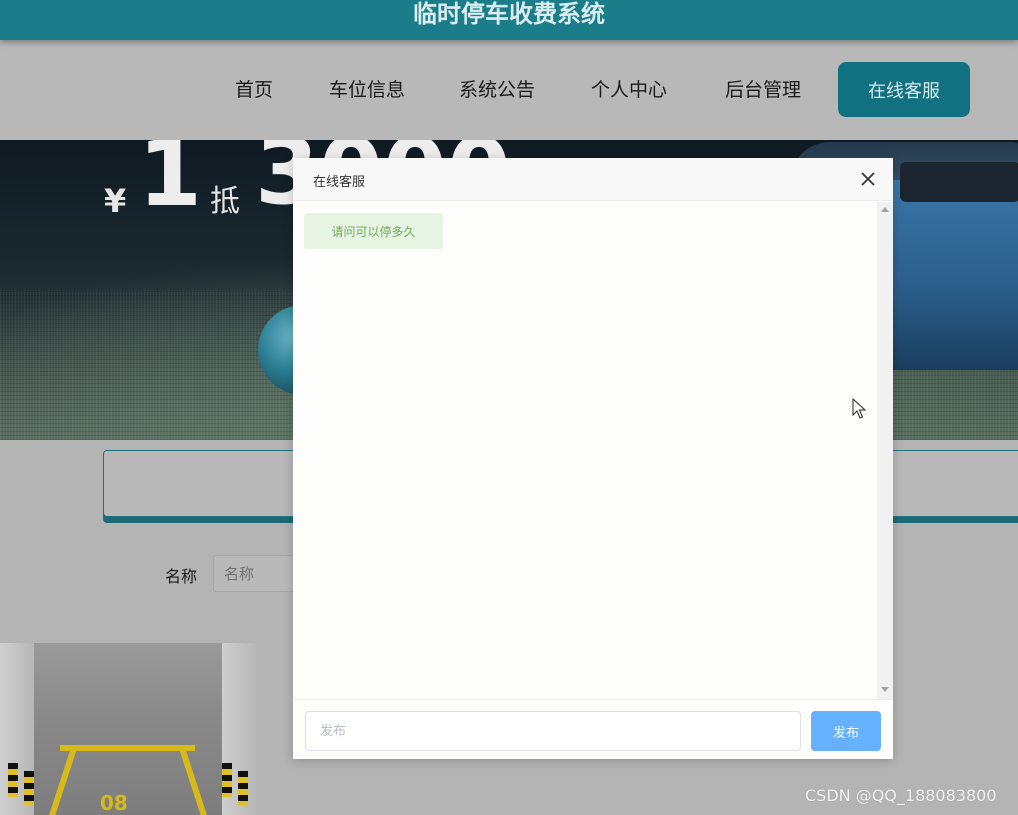  Describe the element at coordinates (114, 803) in the screenshot. I see `spot-number: 08` at that location.